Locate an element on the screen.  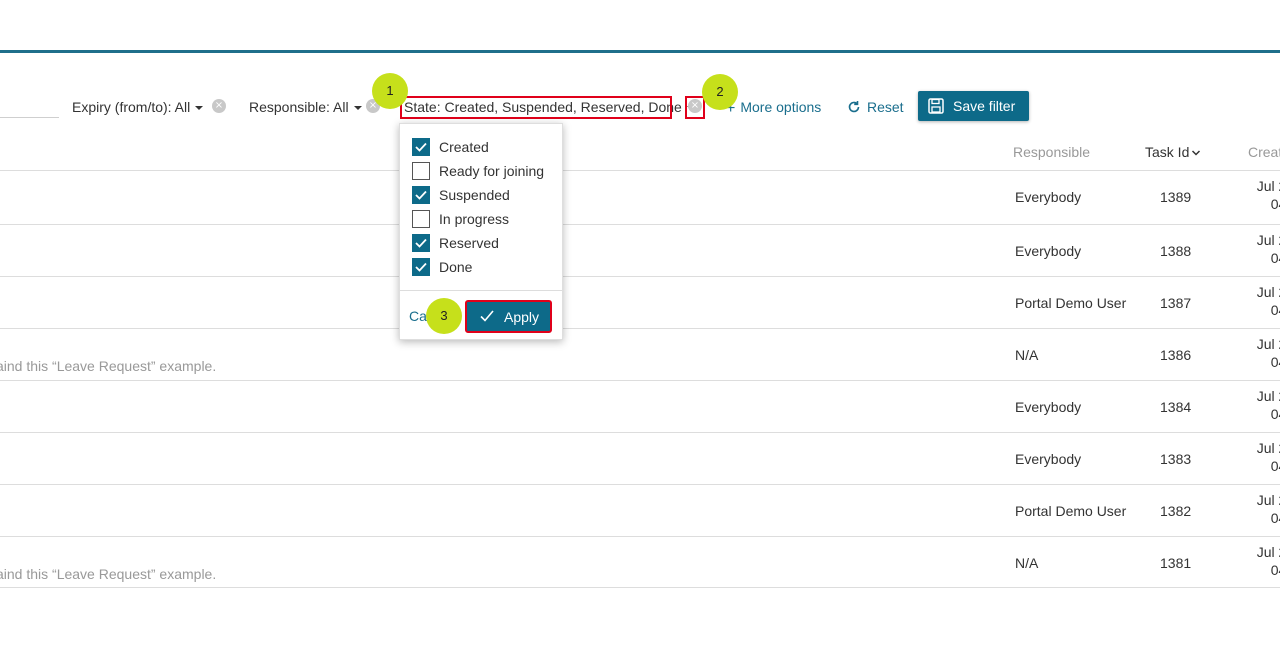
option-label: Done is located at coordinates (456, 267).